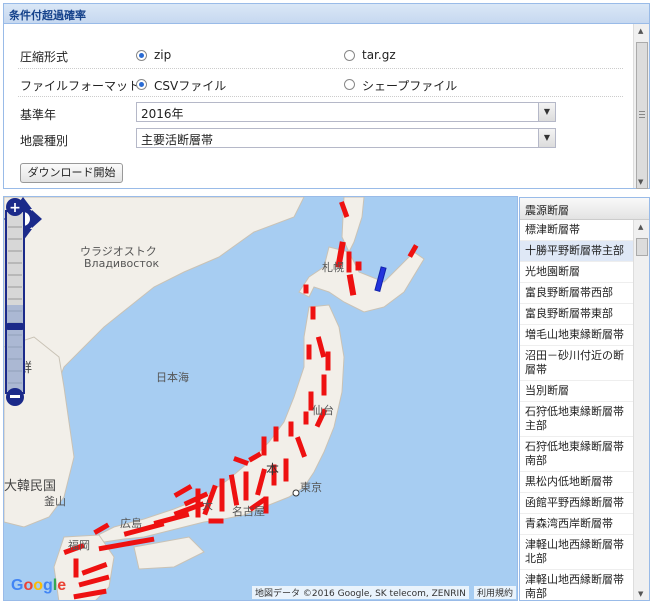 Image resolution: width=653 pixels, height=604 pixels. What do you see at coordinates (495, 592) in the screenshot?
I see `terms-link: 利用規約` at bounding box center [495, 592].